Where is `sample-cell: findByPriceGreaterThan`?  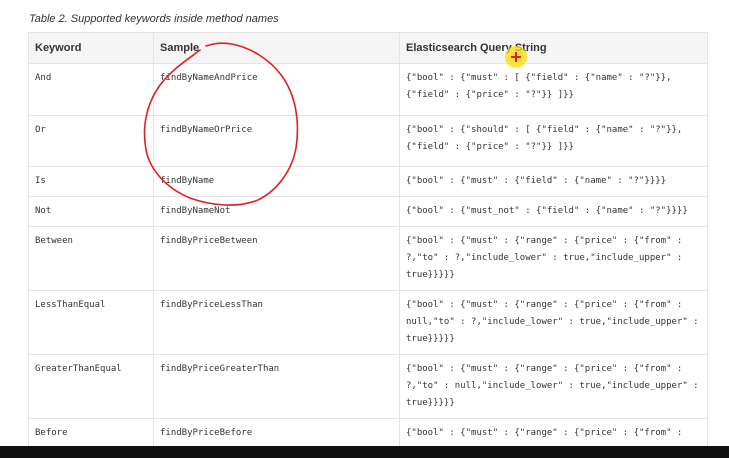 sample-cell: findByPriceGreaterThan is located at coordinates (276, 386).